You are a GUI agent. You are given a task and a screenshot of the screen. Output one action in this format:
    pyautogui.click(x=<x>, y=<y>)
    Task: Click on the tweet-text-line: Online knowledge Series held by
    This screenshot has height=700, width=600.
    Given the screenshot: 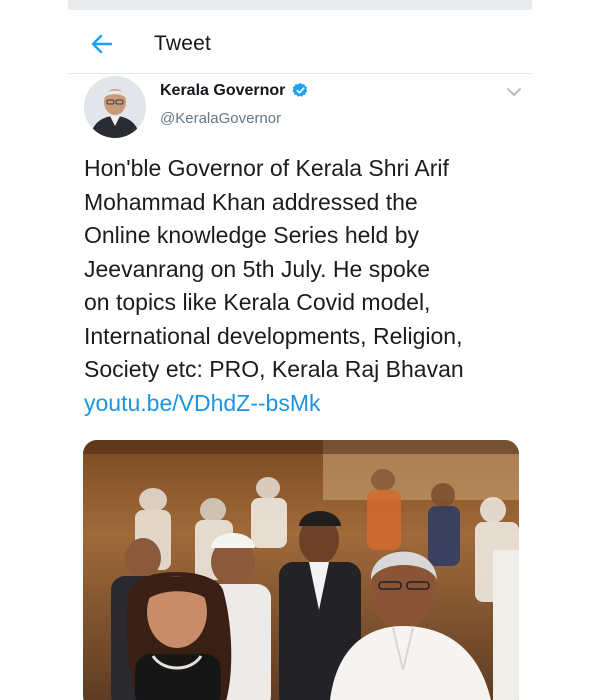 What is the action you would take?
    pyautogui.click(x=251, y=235)
    